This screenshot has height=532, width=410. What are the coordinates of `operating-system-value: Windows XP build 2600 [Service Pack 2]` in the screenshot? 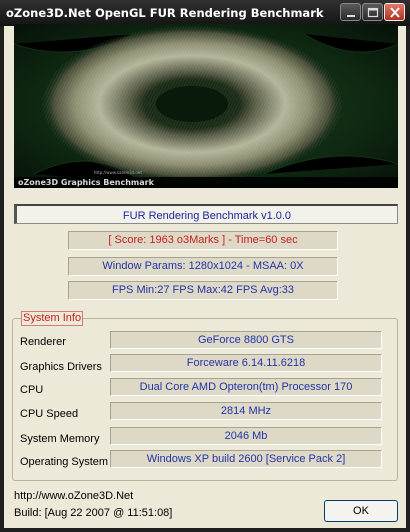 It's located at (246, 459).